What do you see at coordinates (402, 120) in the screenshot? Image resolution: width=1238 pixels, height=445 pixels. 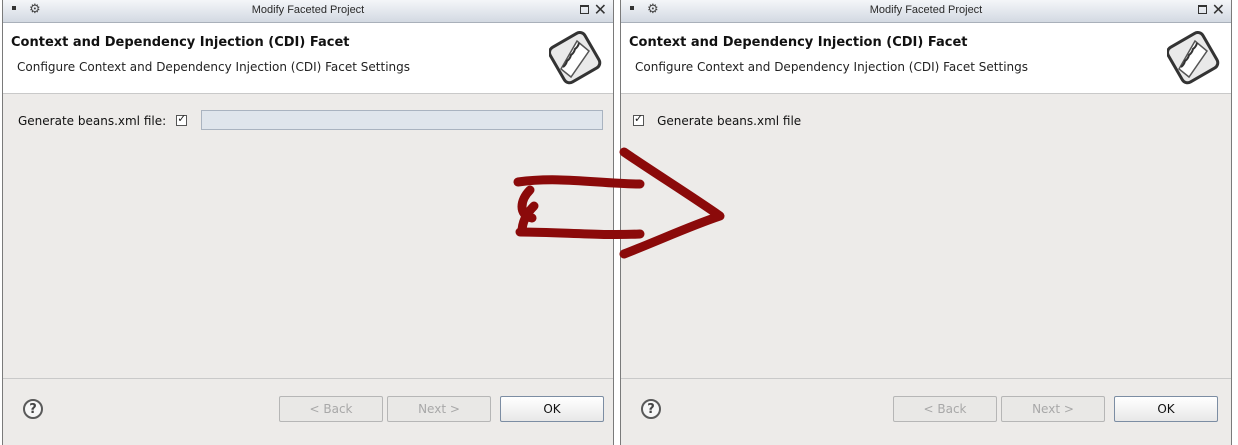 I see `beans-path-field` at bounding box center [402, 120].